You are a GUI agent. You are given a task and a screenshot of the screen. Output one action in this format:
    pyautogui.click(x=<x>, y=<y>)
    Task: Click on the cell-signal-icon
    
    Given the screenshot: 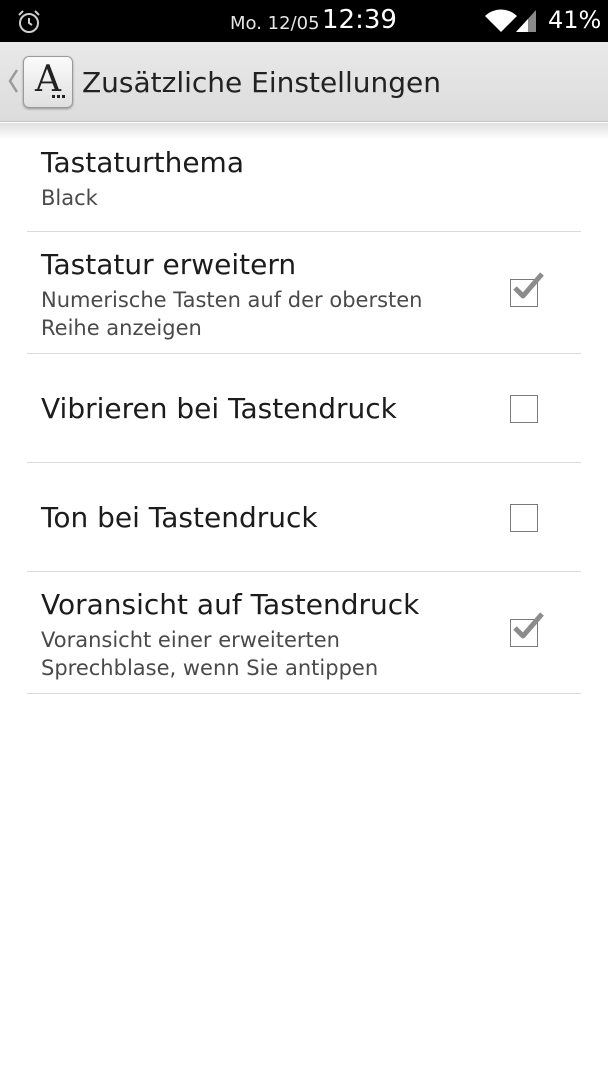 What is the action you would take?
    pyautogui.click(x=526, y=21)
    